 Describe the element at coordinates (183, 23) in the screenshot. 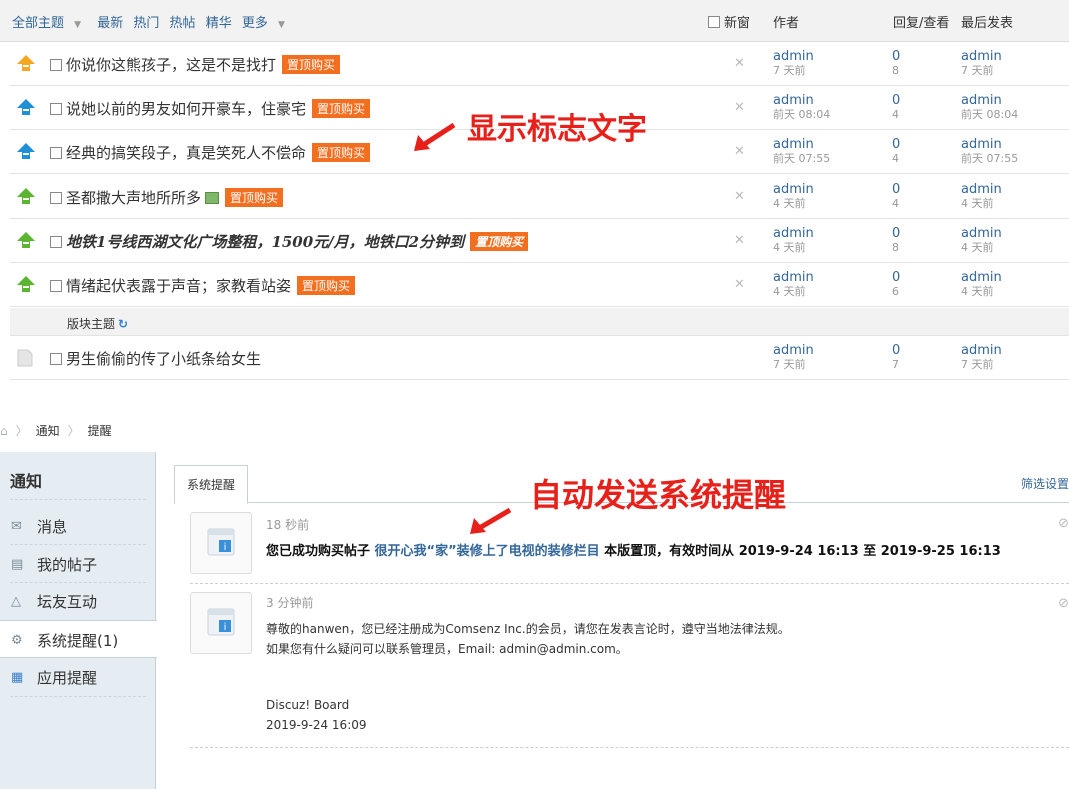

I see `tab-hot-posts: 热帖` at that location.